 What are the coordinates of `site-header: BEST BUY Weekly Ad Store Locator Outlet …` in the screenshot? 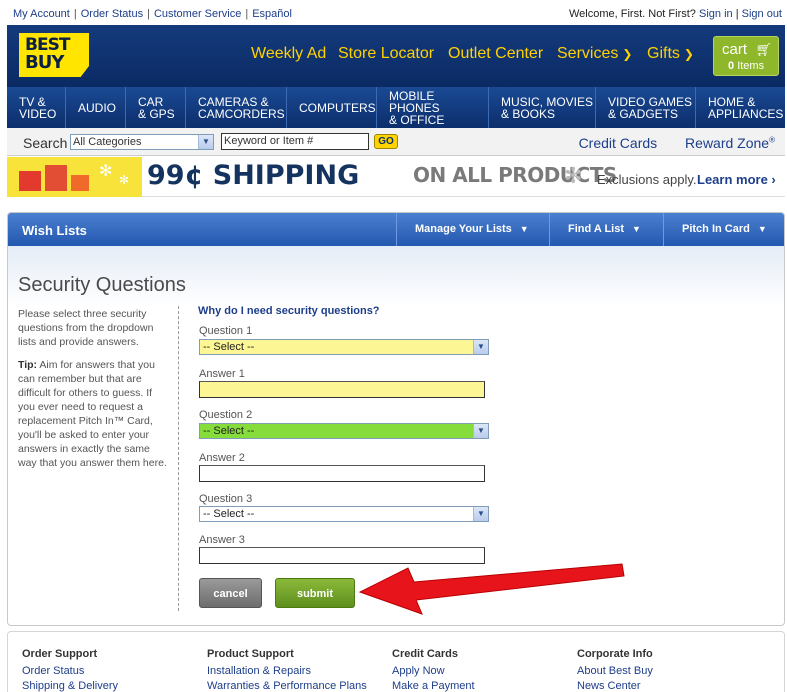 It's located at (396, 56).